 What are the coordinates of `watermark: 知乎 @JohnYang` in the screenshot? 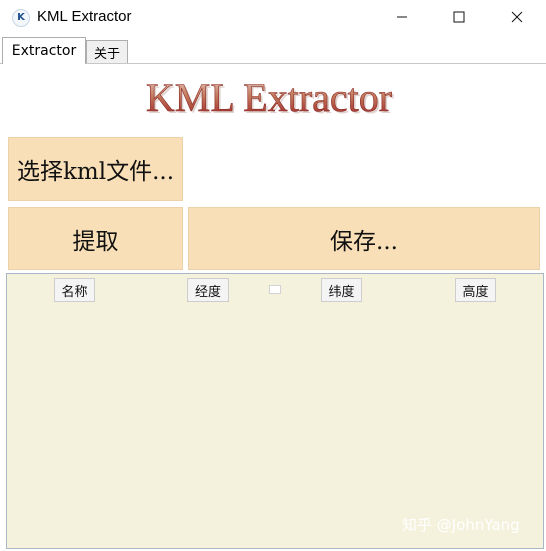 It's located at (461, 525).